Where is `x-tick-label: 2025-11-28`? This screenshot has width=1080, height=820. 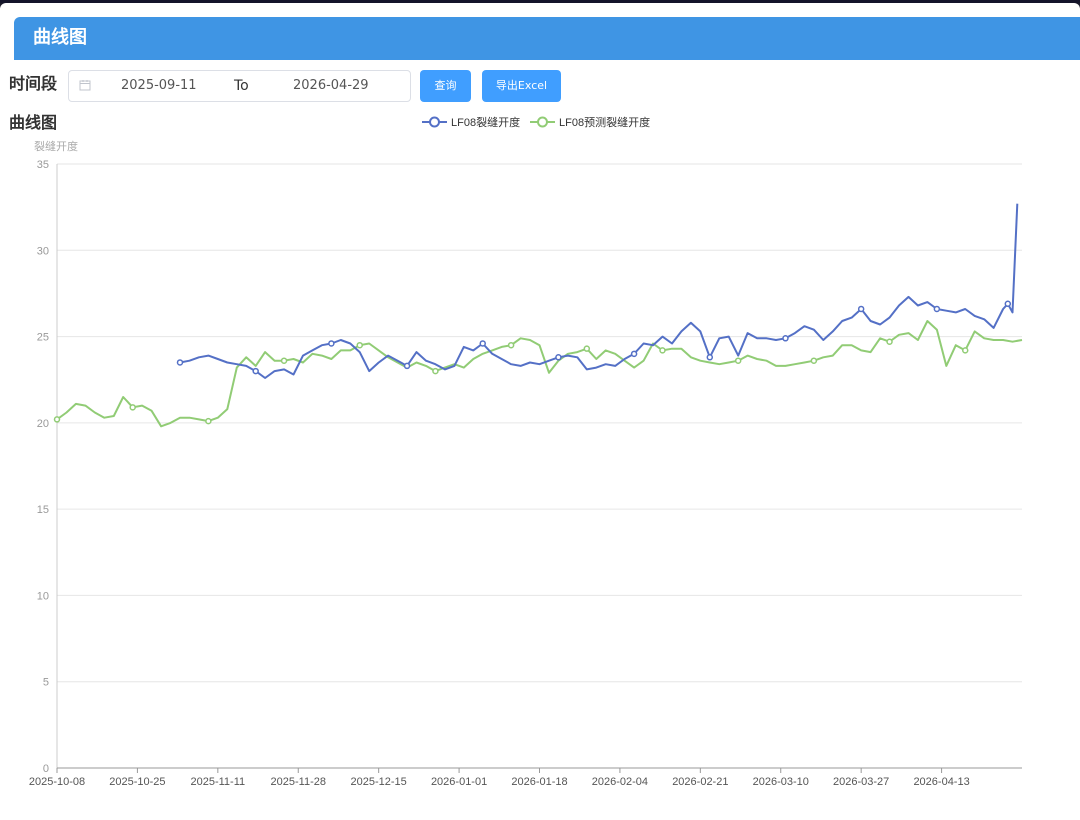
x-tick-label: 2025-11-28 is located at coordinates (298, 782).